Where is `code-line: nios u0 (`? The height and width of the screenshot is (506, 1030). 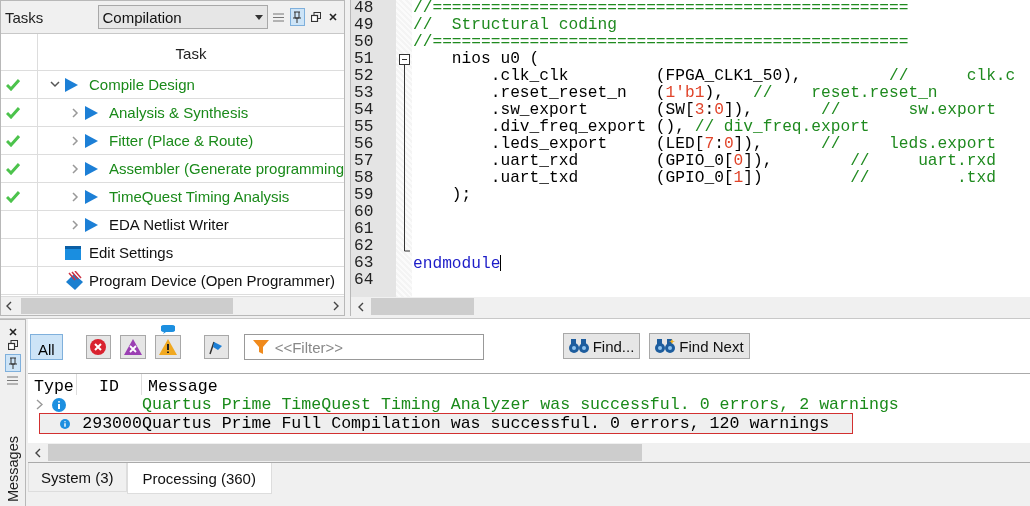 code-line: nios u0 ( is located at coordinates (495, 59).